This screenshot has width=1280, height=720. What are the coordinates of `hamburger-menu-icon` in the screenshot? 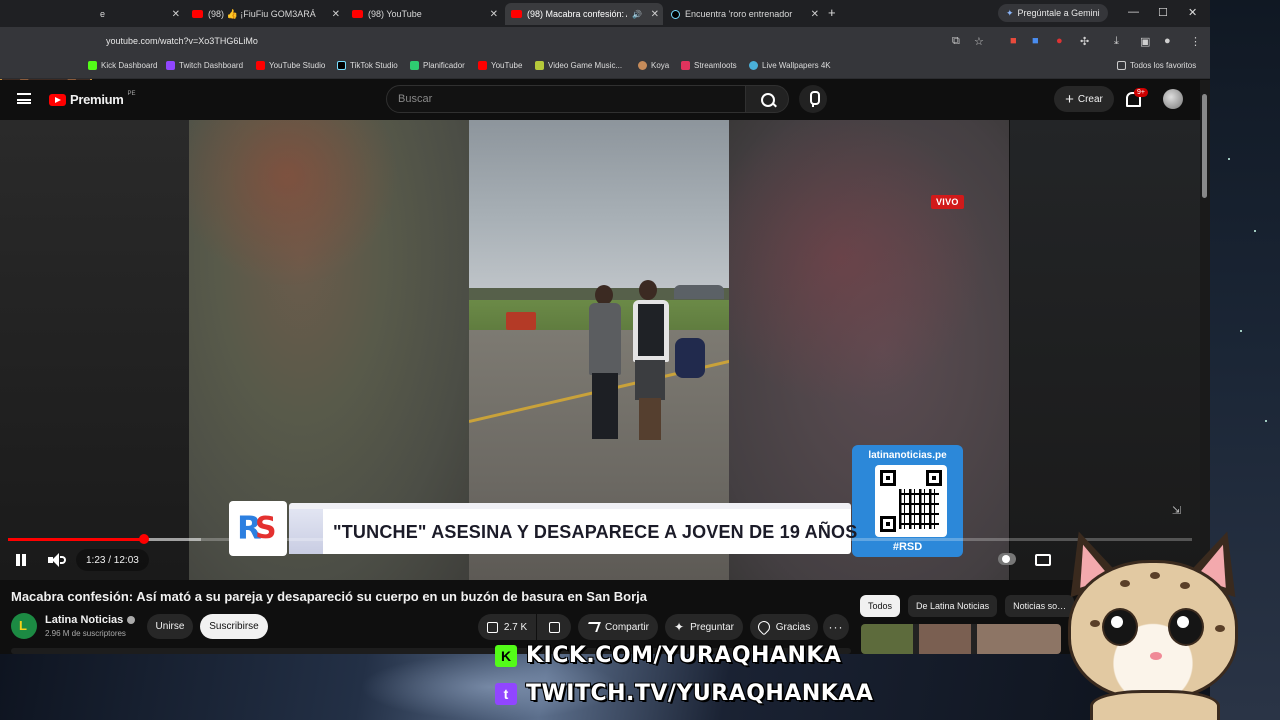 It's located at (24, 98).